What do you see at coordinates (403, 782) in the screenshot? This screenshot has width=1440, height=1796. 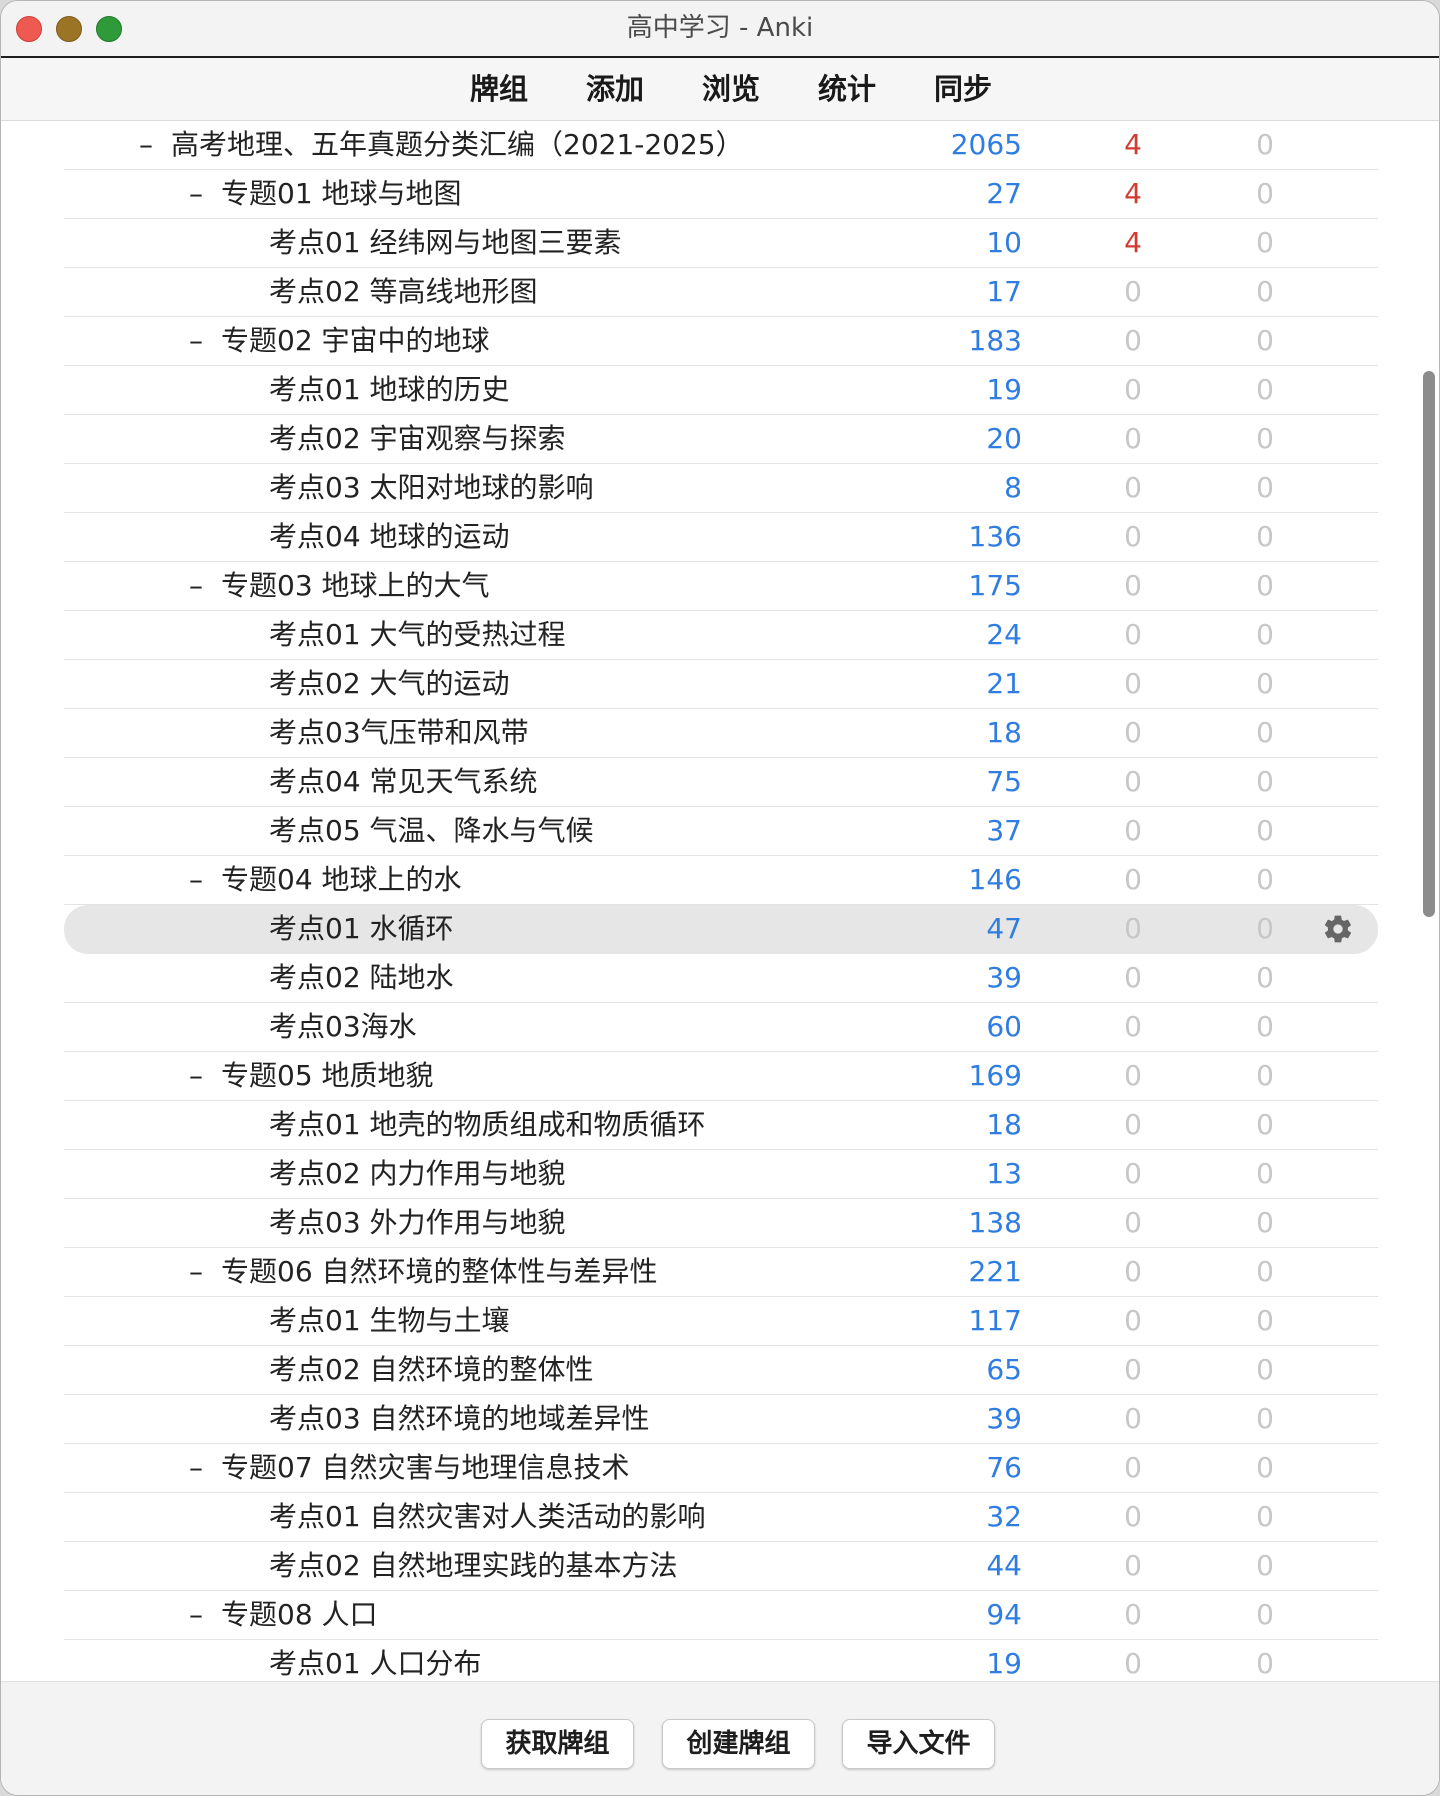 I see `deck-name: 考点04 常见天气系统` at bounding box center [403, 782].